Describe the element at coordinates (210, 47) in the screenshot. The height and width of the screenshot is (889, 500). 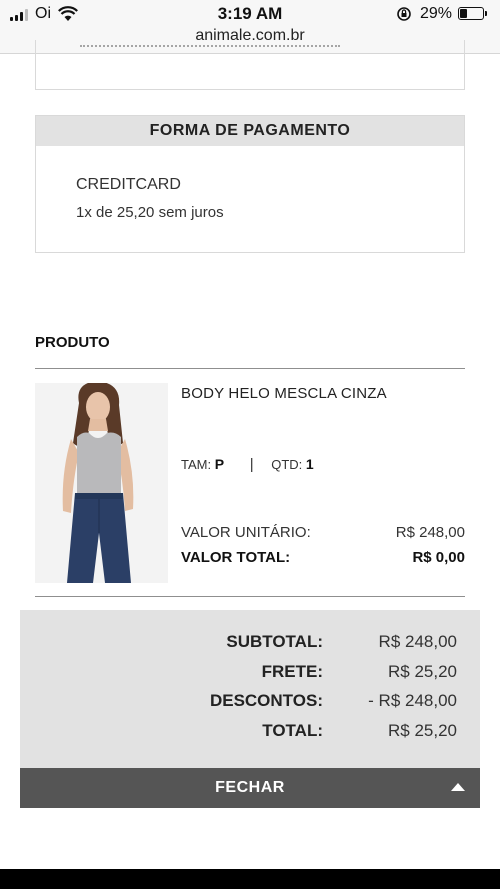
I see `previous-section-text` at that location.